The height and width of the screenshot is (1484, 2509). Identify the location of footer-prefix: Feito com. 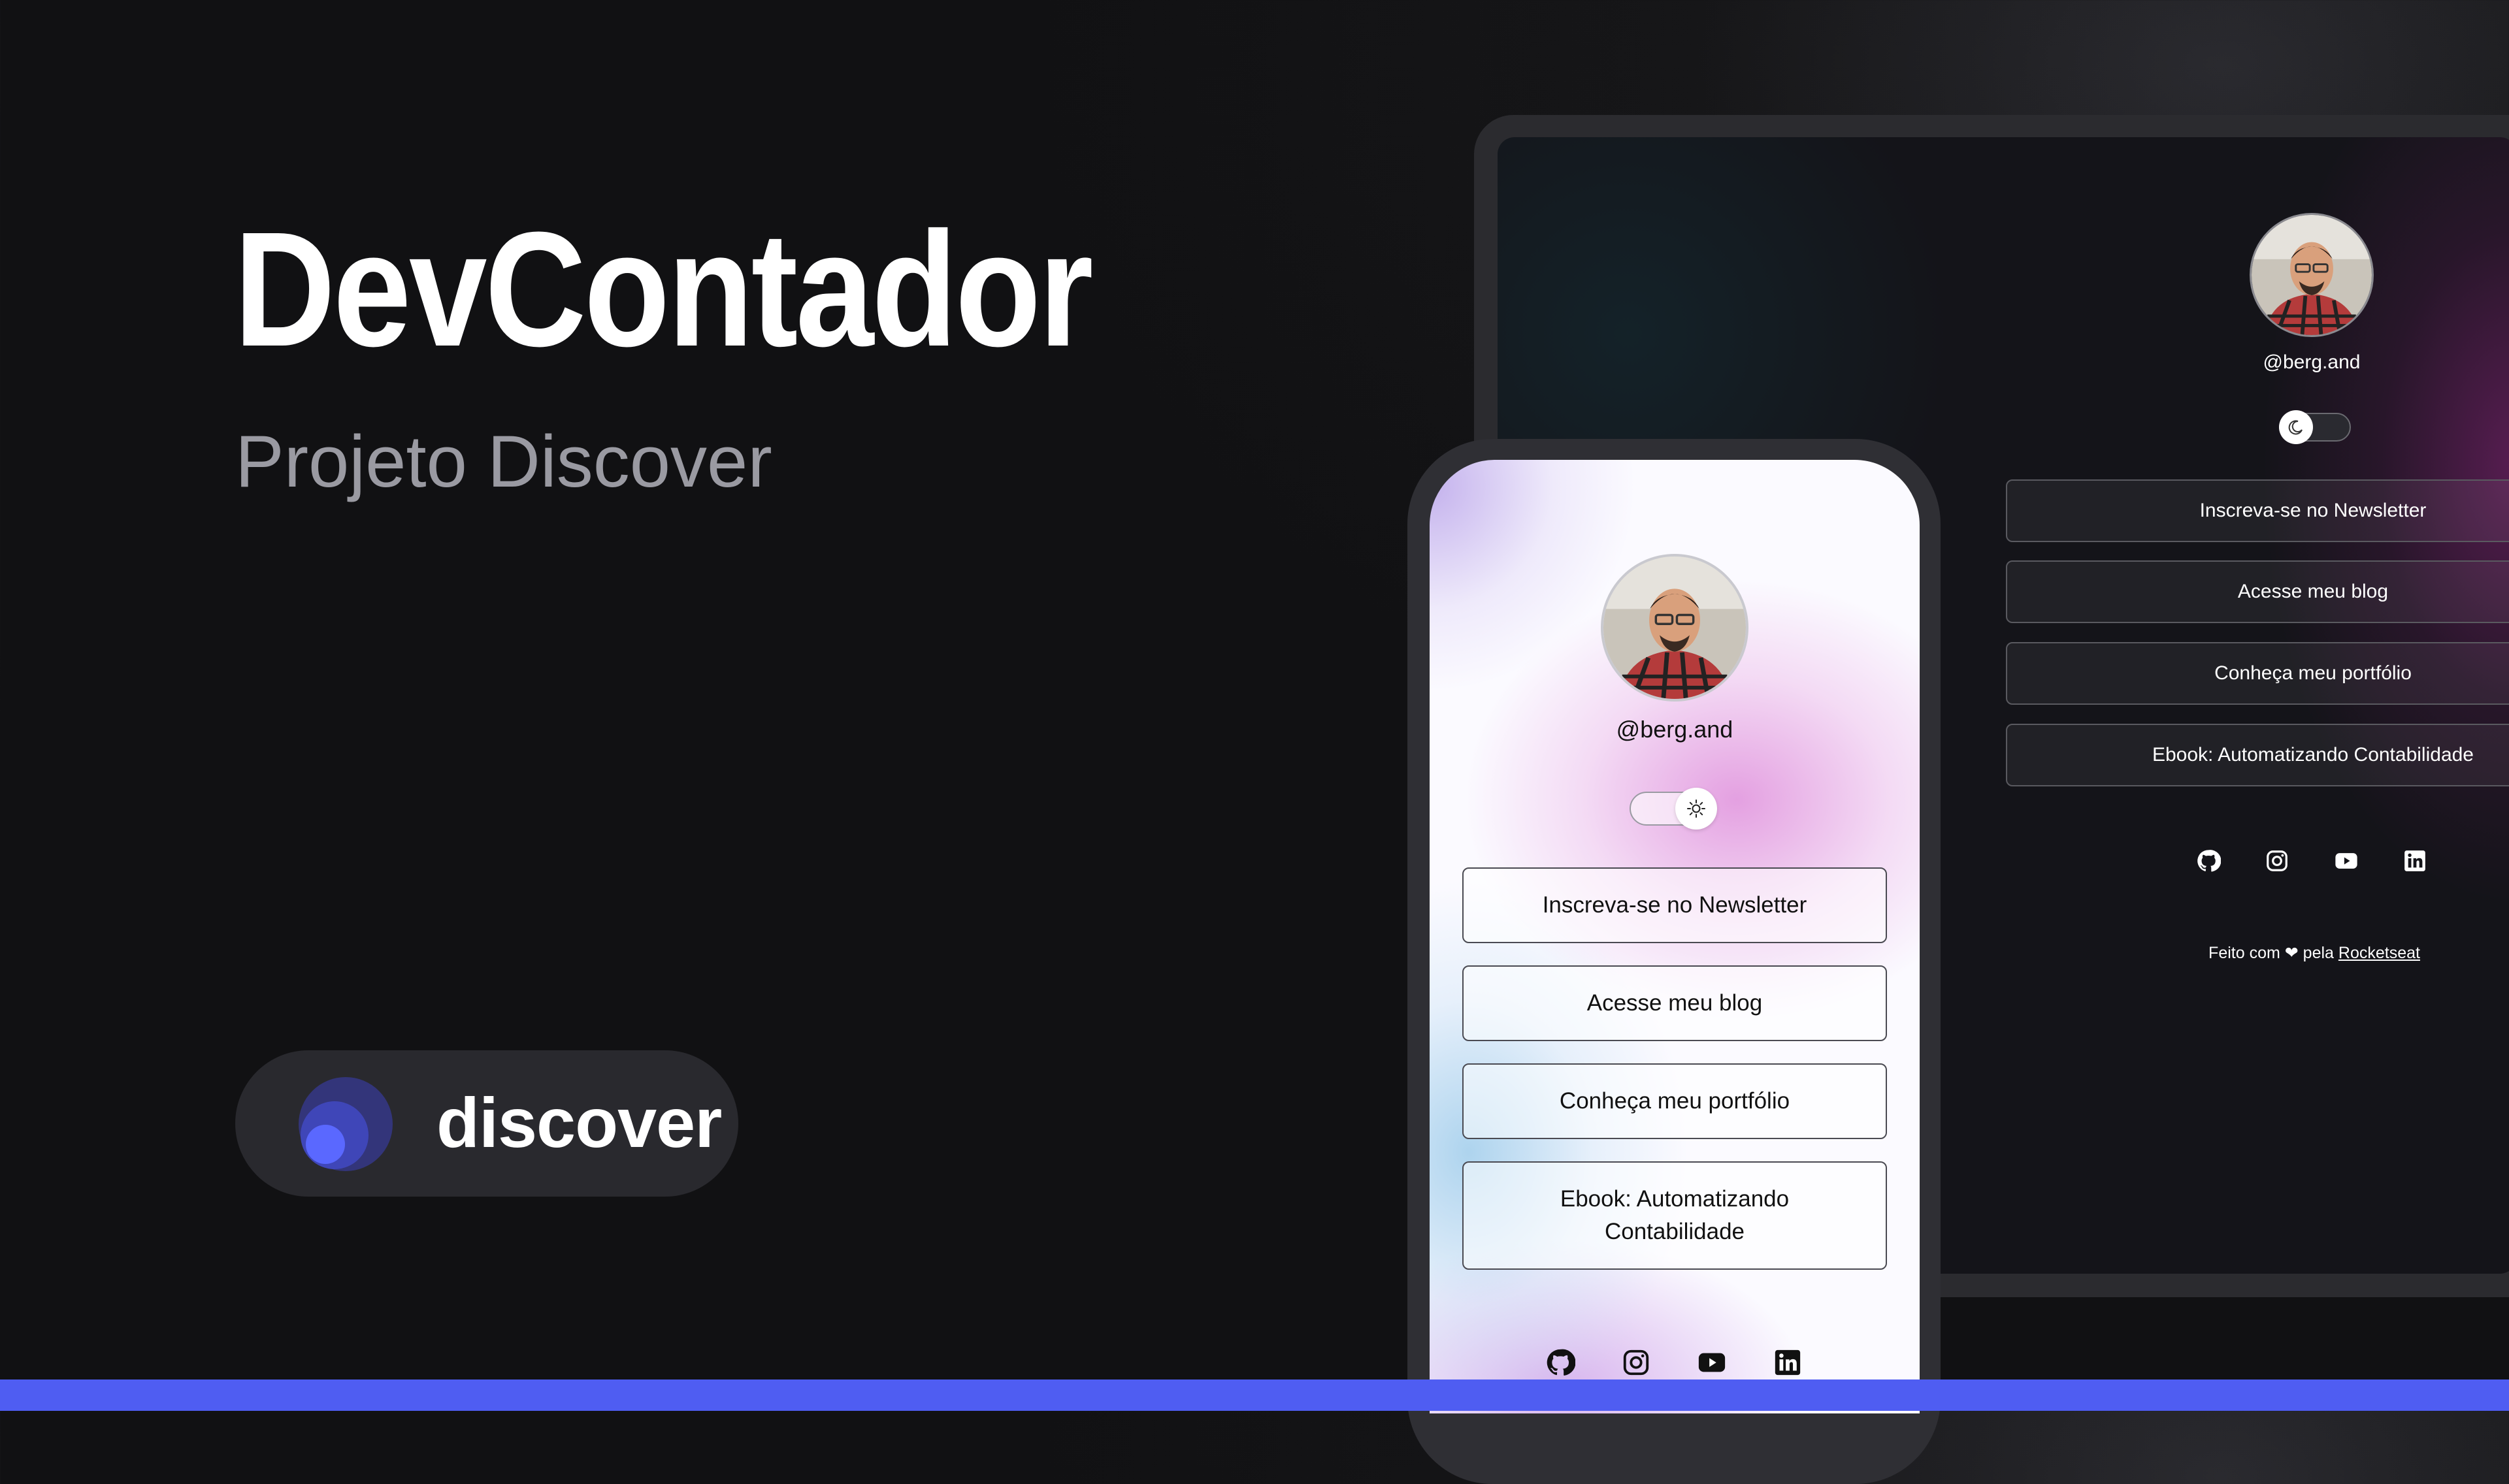
(2244, 953).